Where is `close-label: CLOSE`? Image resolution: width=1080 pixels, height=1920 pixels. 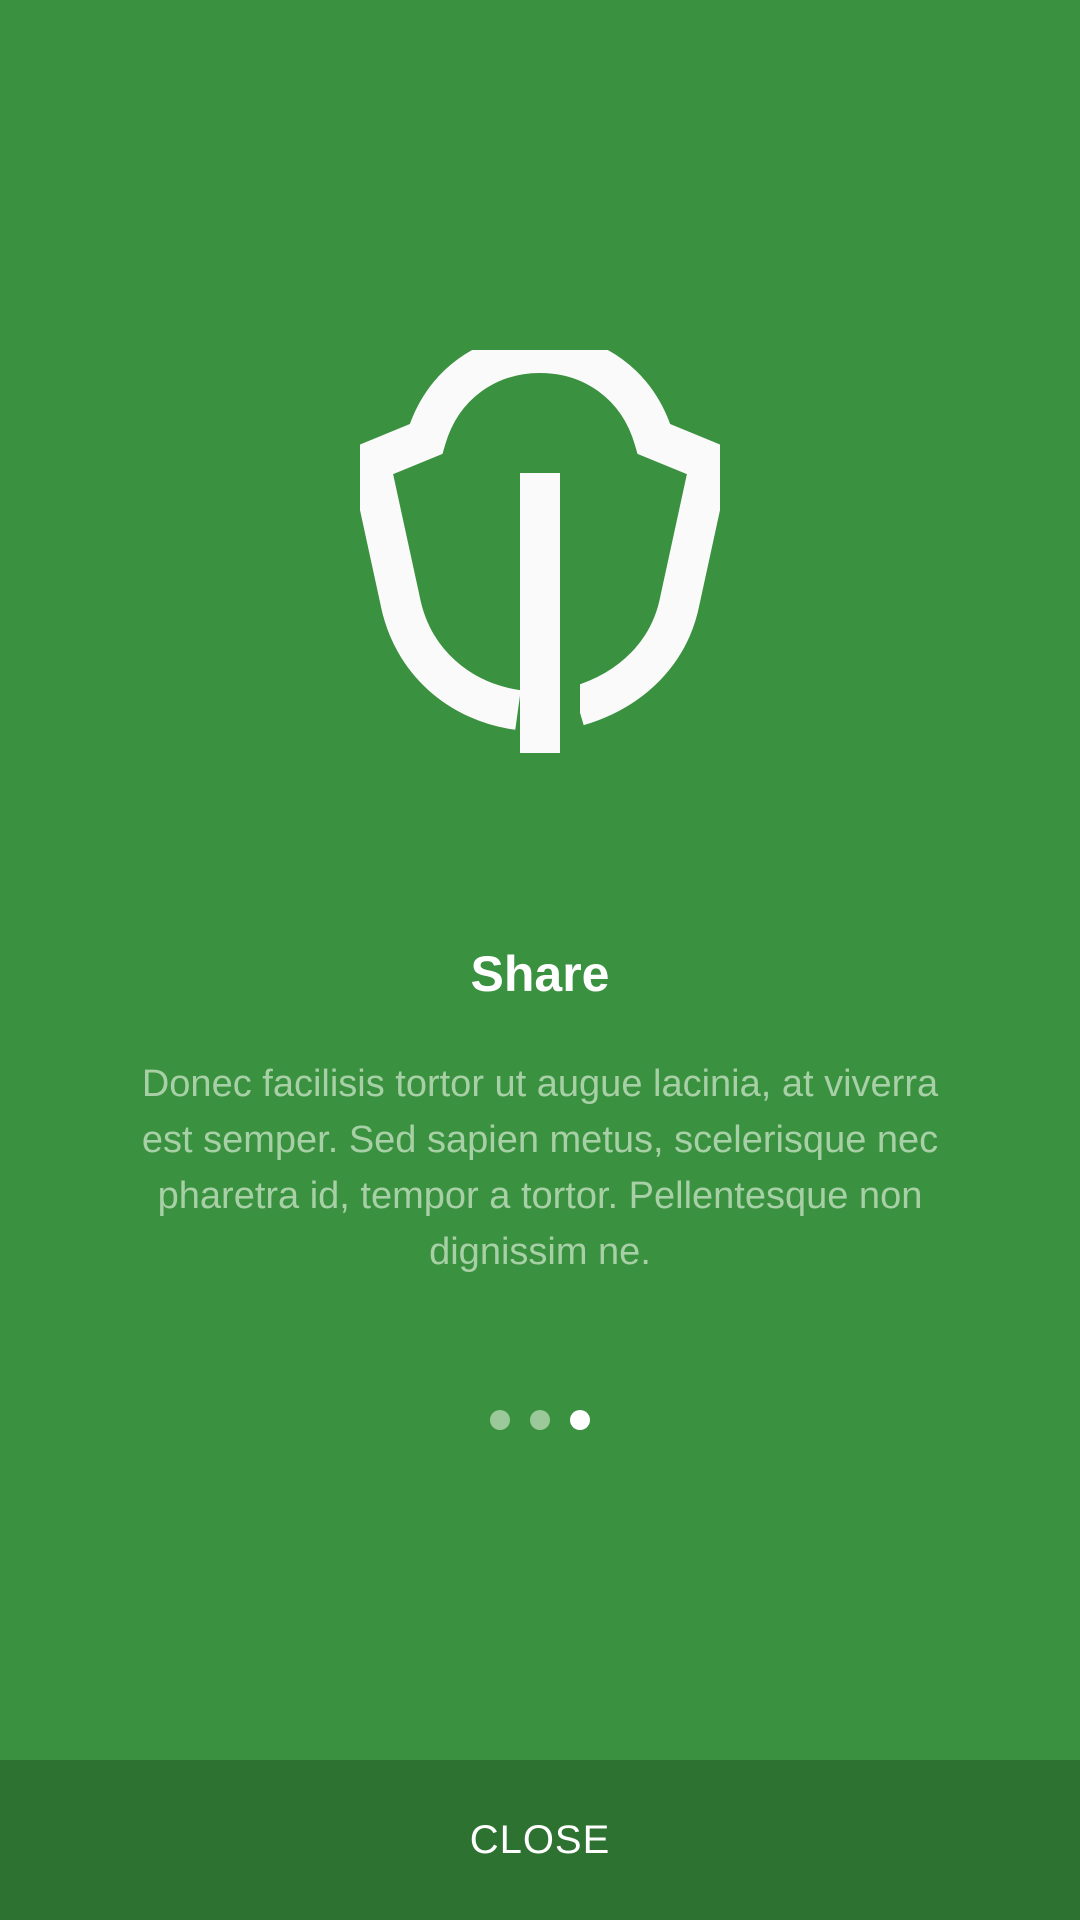 close-label: CLOSE is located at coordinates (540, 1839).